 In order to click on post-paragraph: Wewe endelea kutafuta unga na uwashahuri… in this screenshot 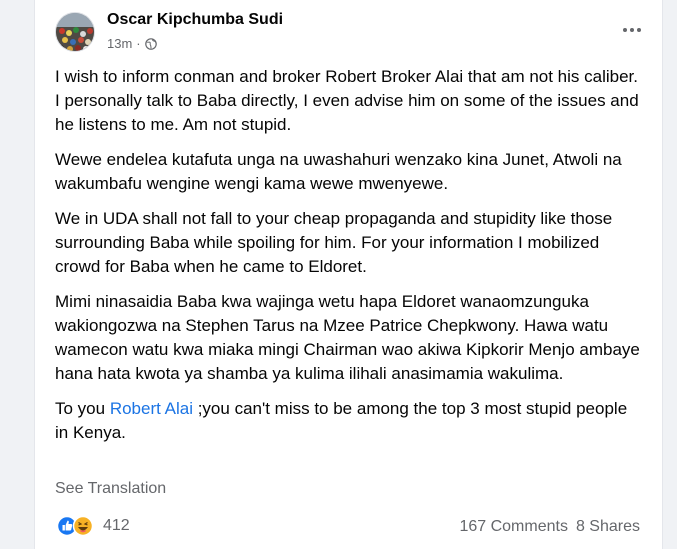, I will do `click(338, 171)`.